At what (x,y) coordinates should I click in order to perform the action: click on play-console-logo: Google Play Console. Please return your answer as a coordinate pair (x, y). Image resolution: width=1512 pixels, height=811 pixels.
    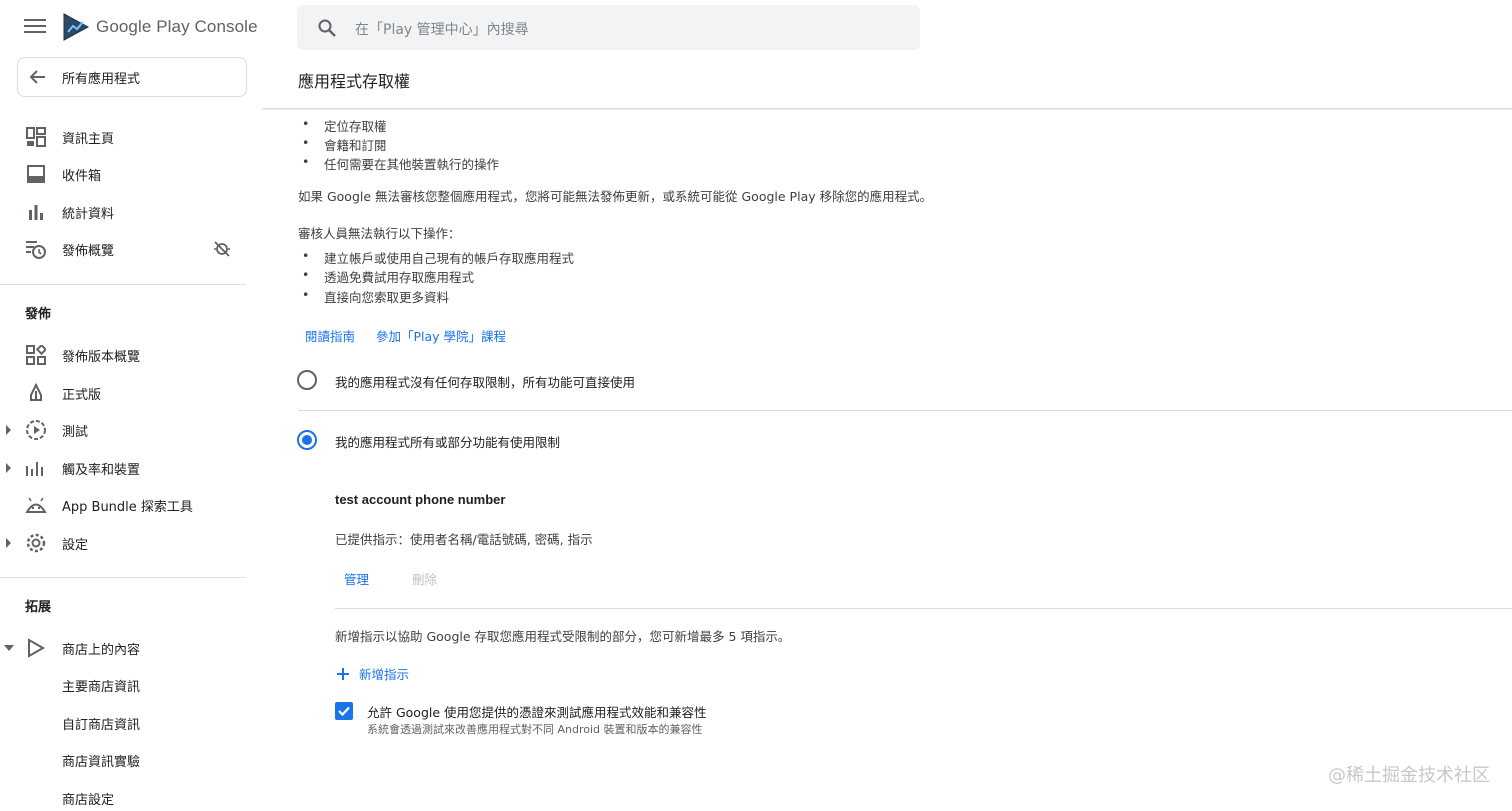
    Looking at the image, I should click on (160, 27).